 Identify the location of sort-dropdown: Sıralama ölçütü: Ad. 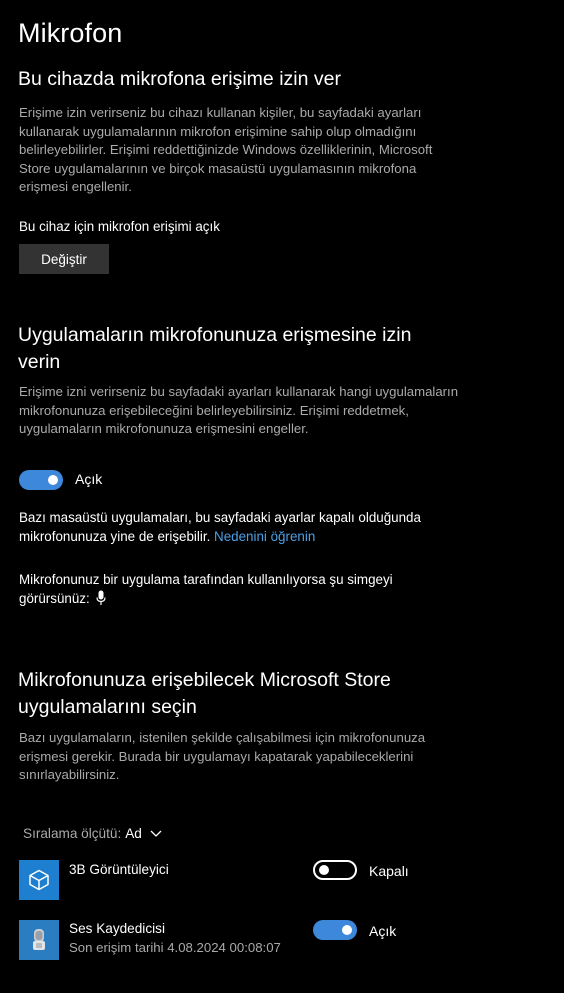
(92, 833).